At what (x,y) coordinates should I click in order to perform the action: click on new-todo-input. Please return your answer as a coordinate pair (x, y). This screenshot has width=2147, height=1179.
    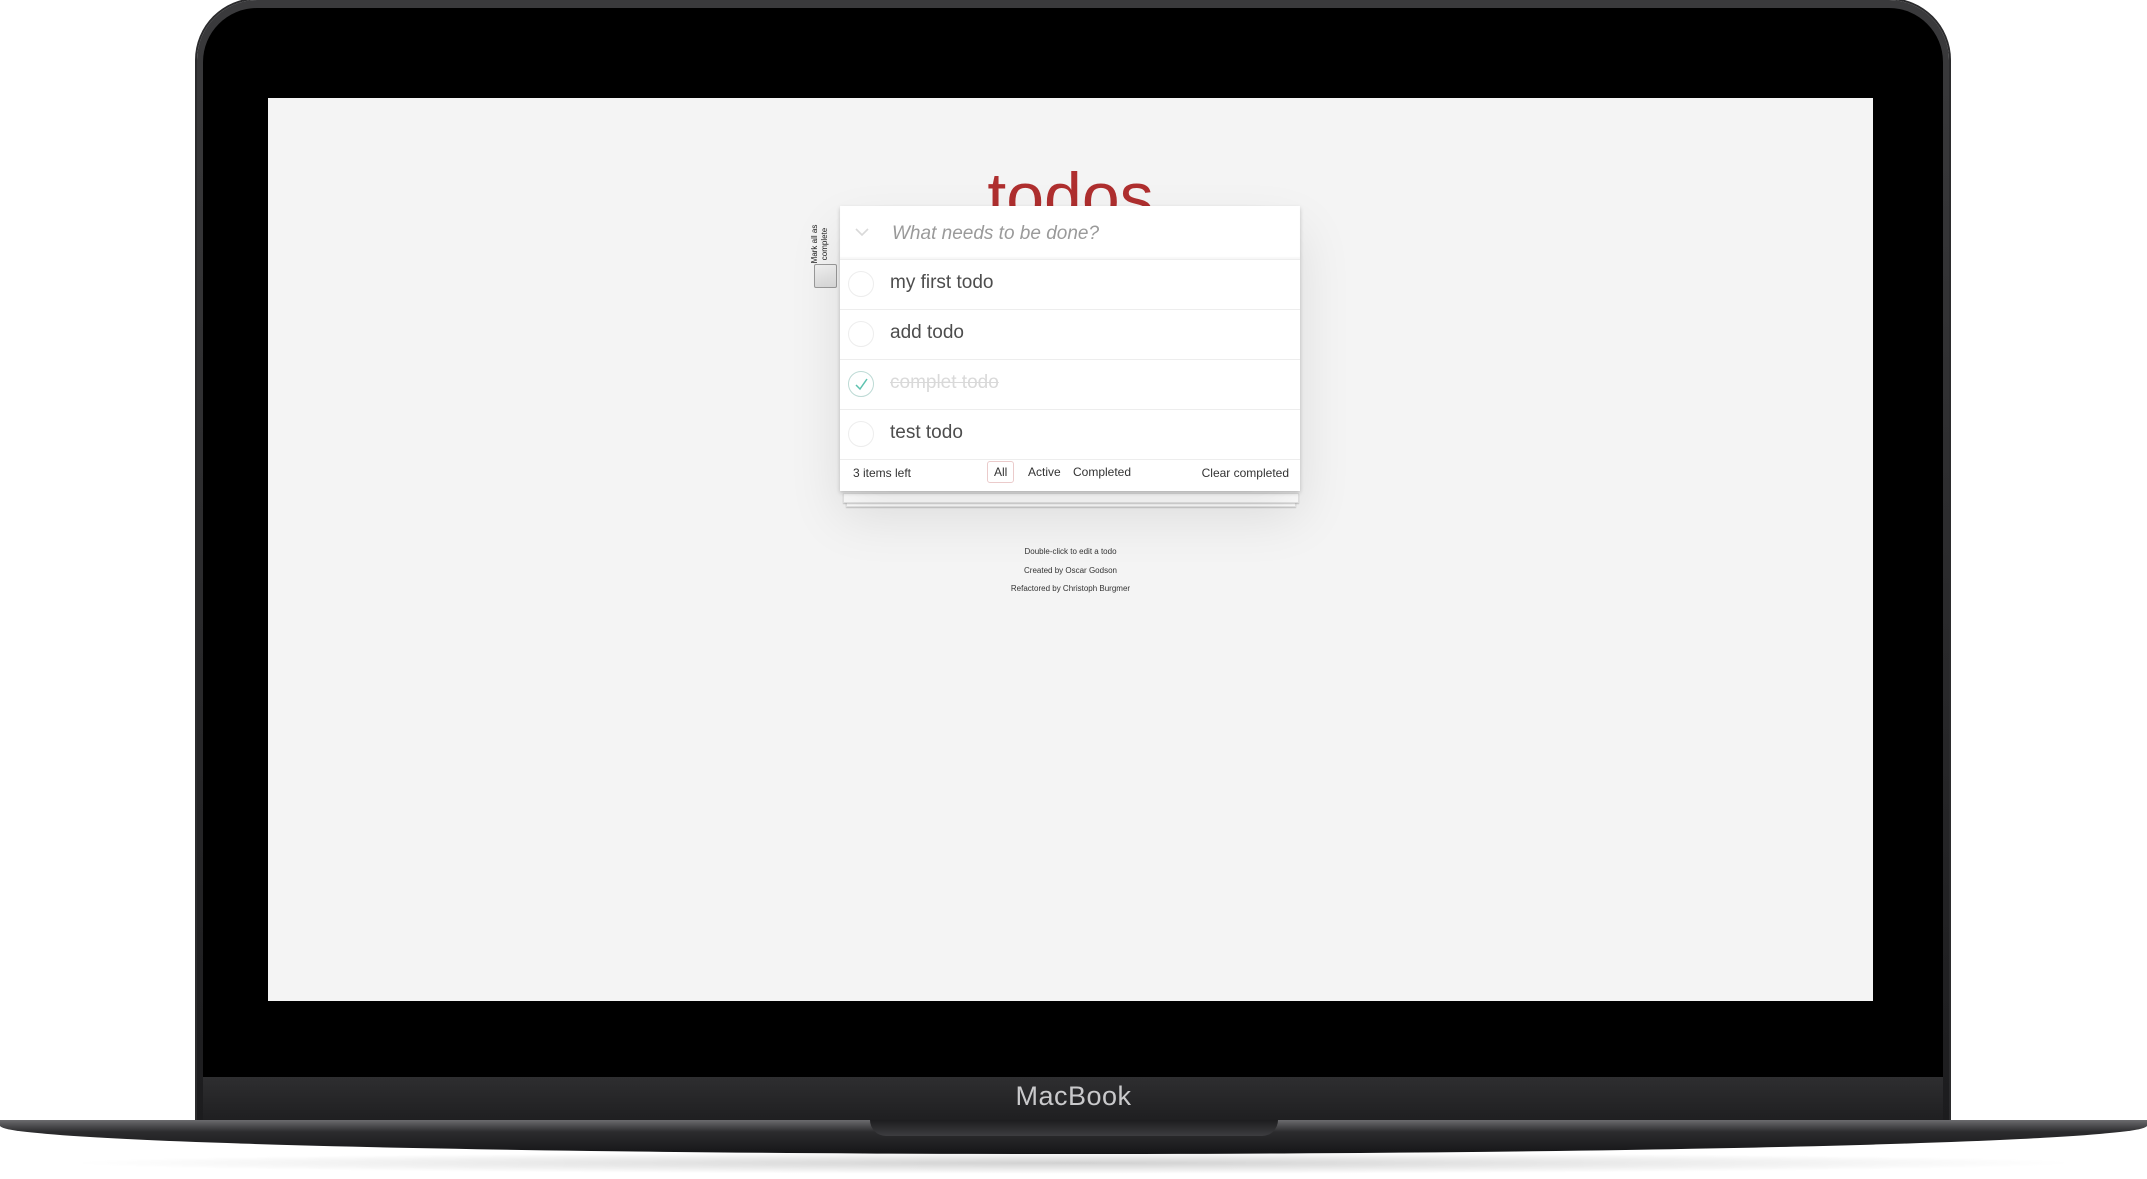
    Looking at the image, I should click on (1092, 233).